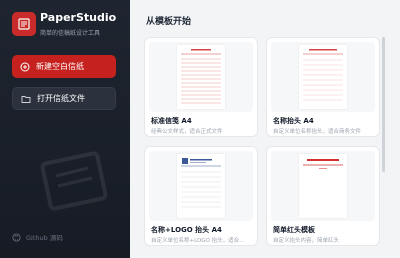 The height and width of the screenshot is (258, 400). What do you see at coordinates (186, 230) in the screenshot?
I see `template-title: 名称+LOGO 抬头 A4` at bounding box center [186, 230].